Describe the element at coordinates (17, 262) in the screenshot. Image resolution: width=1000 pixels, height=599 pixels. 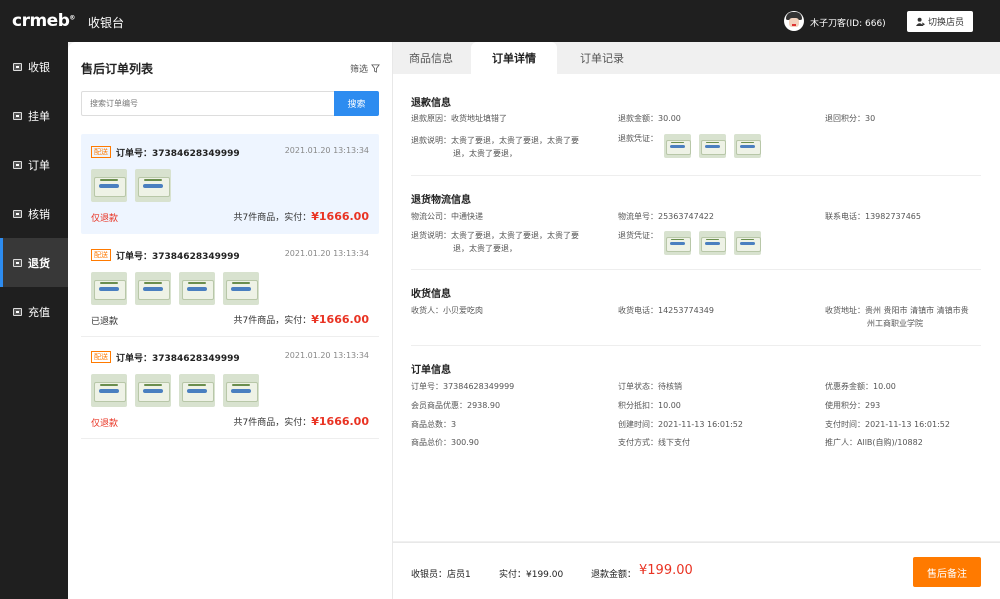
I see `returns-icon` at that location.